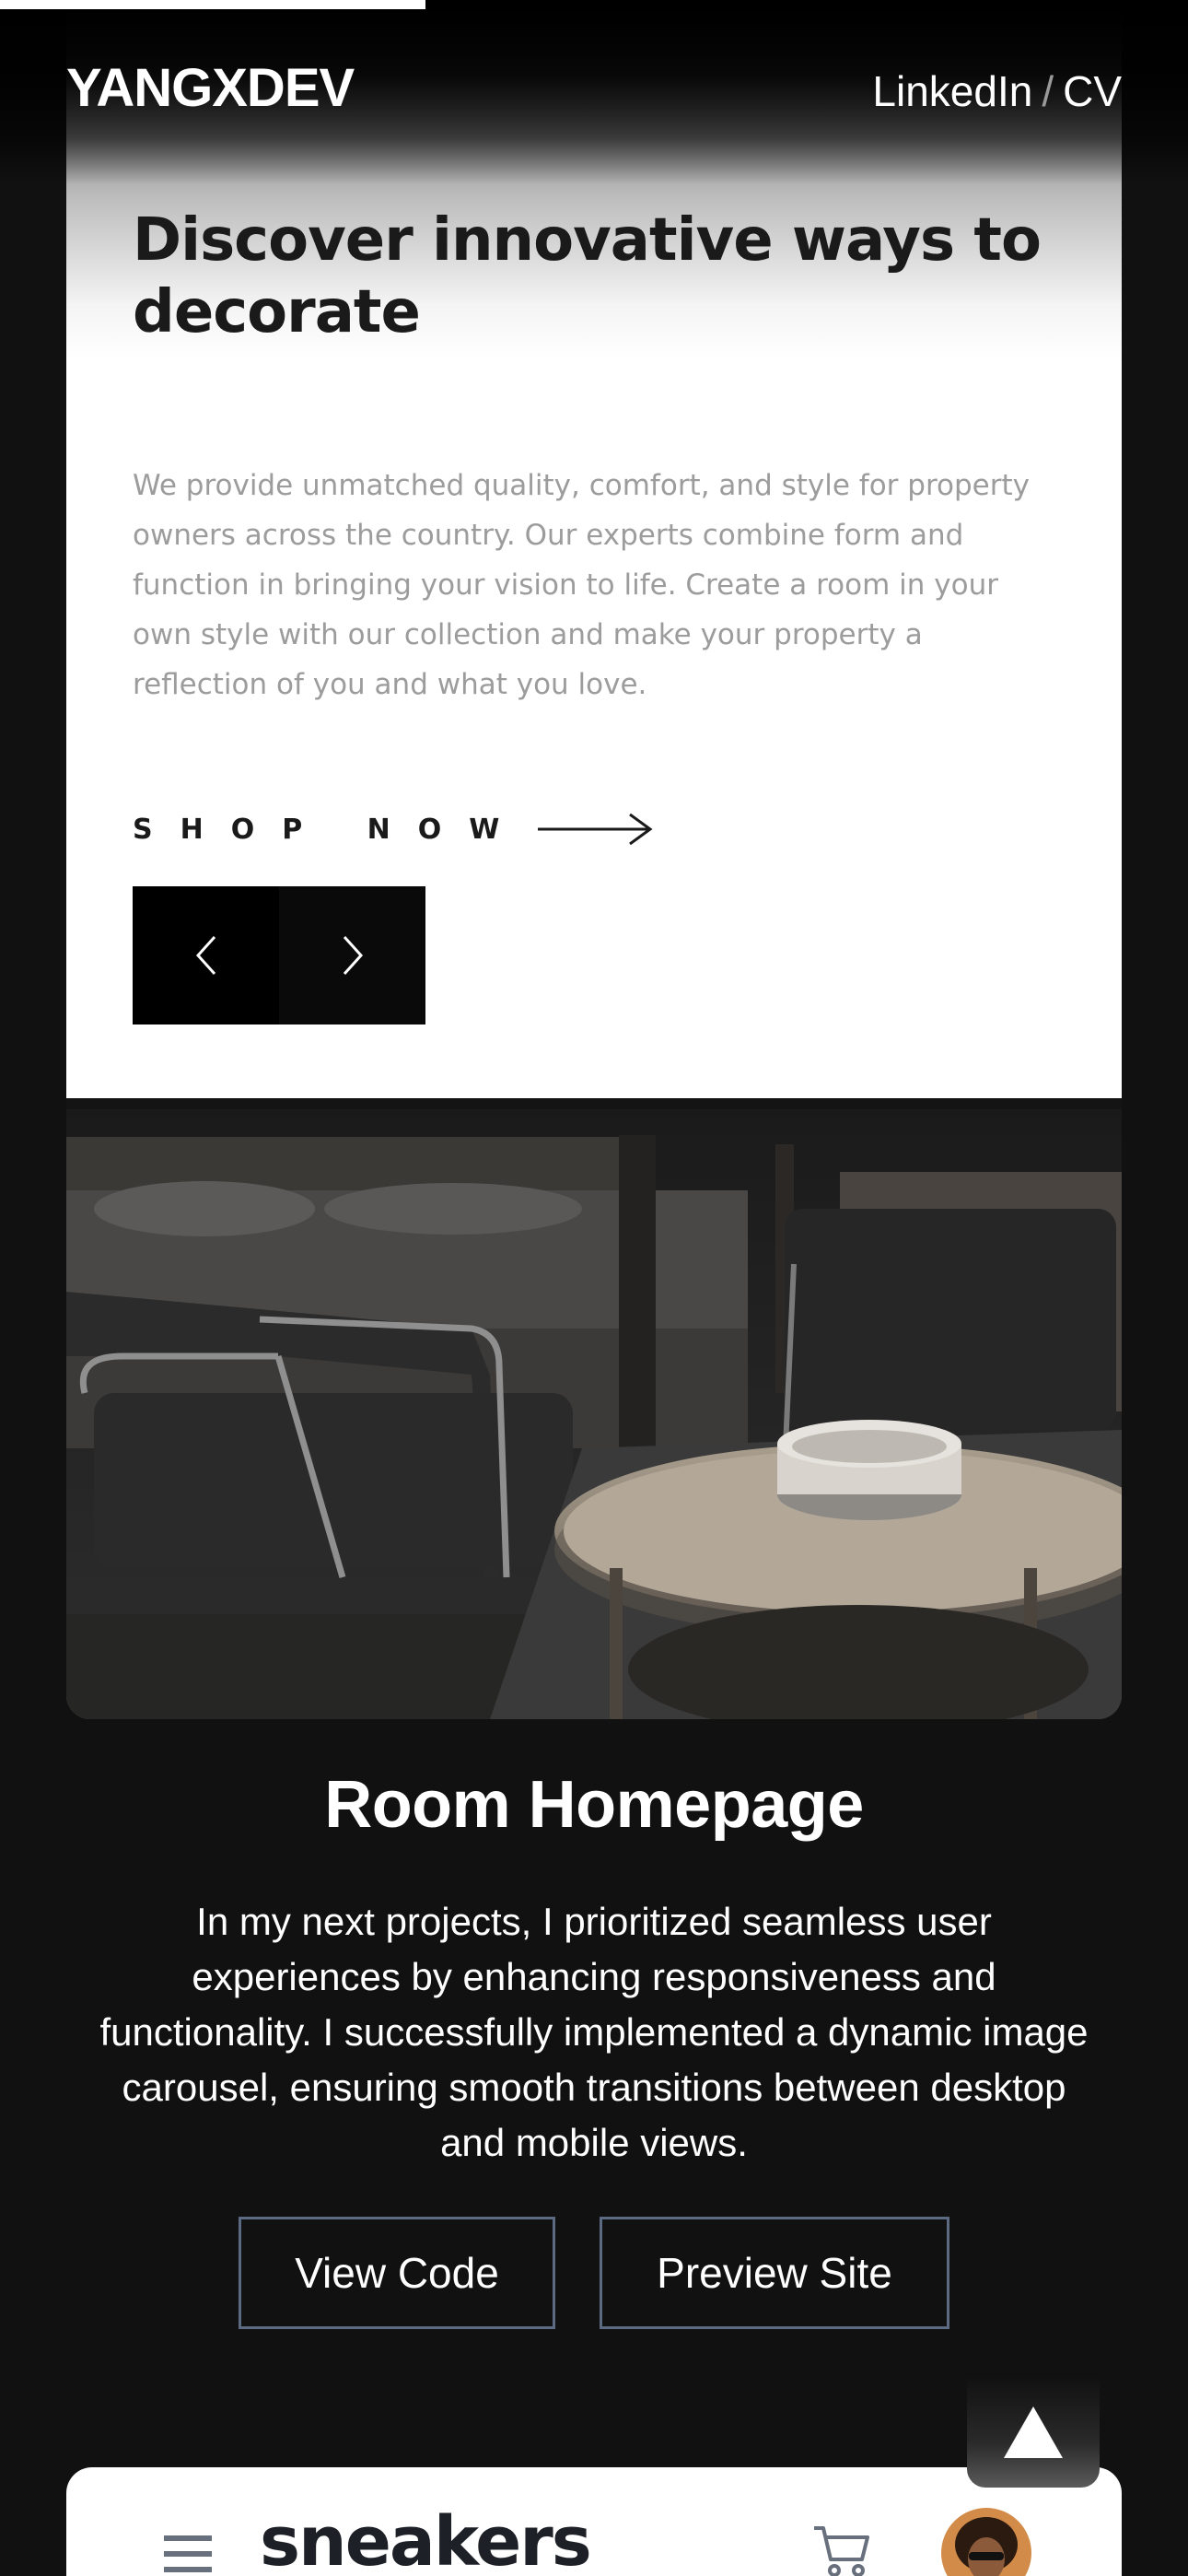 The height and width of the screenshot is (2576, 1188). What do you see at coordinates (210, 88) in the screenshot?
I see `site-brand-logo: YANGXDEV` at bounding box center [210, 88].